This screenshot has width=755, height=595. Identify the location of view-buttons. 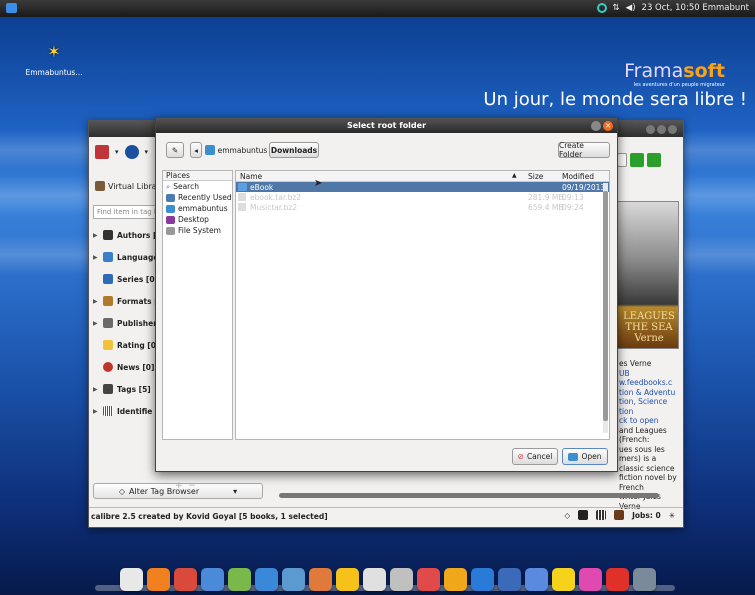
(639, 160).